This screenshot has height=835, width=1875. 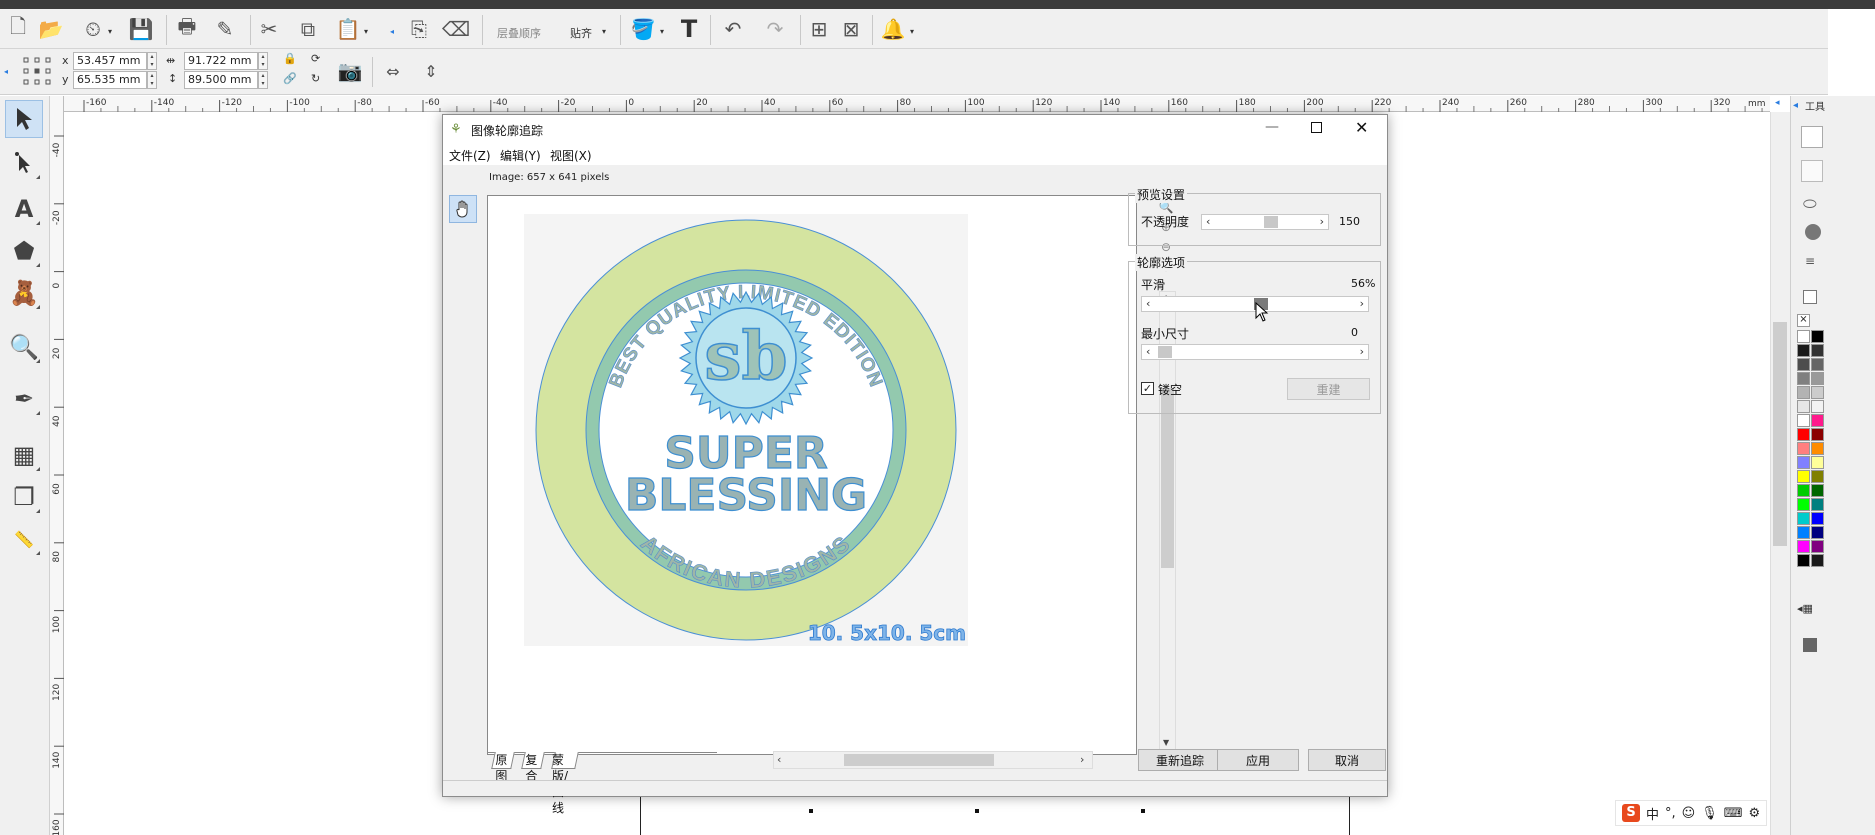 I want to click on ime-mode: 中, so click(x=1652, y=813).